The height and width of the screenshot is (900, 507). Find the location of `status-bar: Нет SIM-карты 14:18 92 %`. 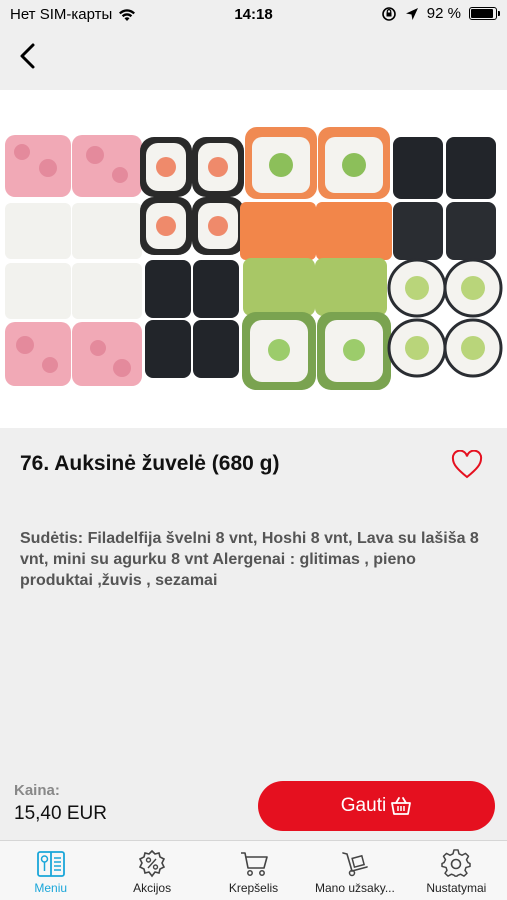

status-bar: Нет SIM-карты 14:18 92 % is located at coordinates (253, 15).